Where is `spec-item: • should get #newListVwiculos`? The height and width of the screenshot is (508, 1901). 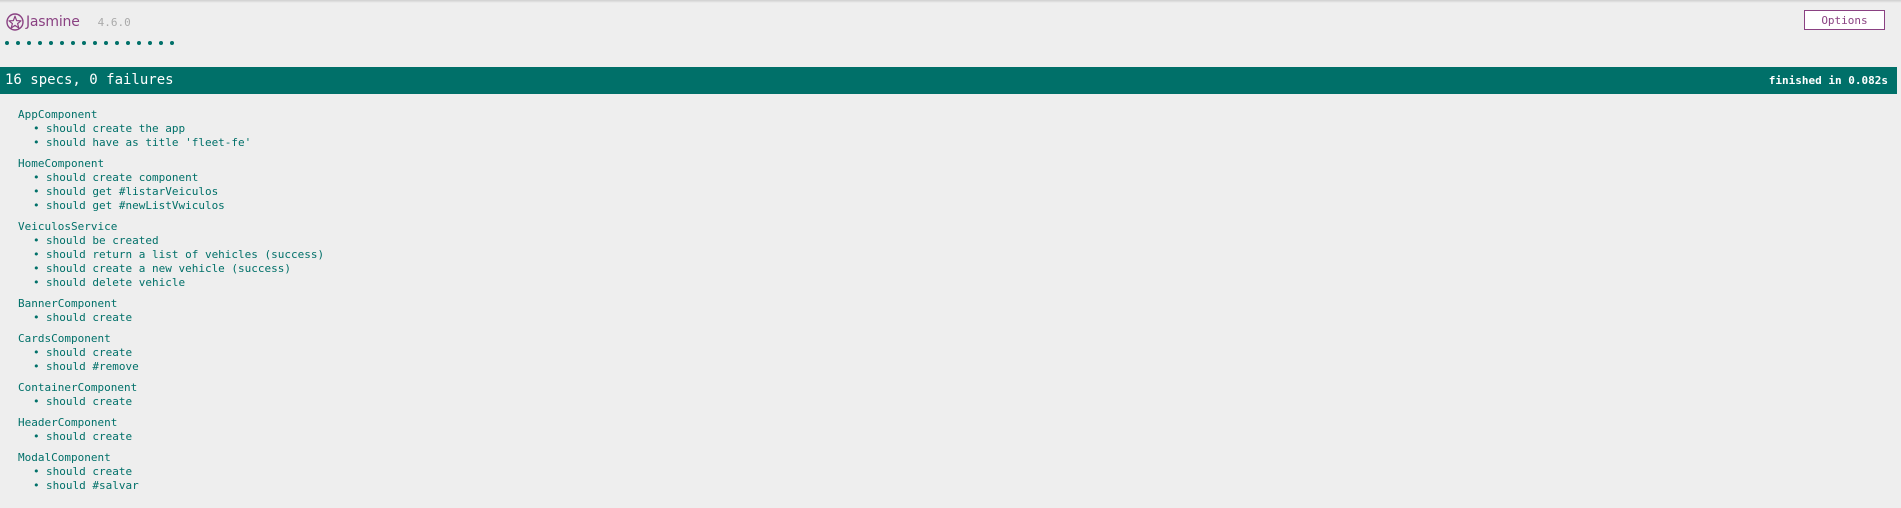
spec-item: • should get #newListVwiculos is located at coordinates (171, 206).